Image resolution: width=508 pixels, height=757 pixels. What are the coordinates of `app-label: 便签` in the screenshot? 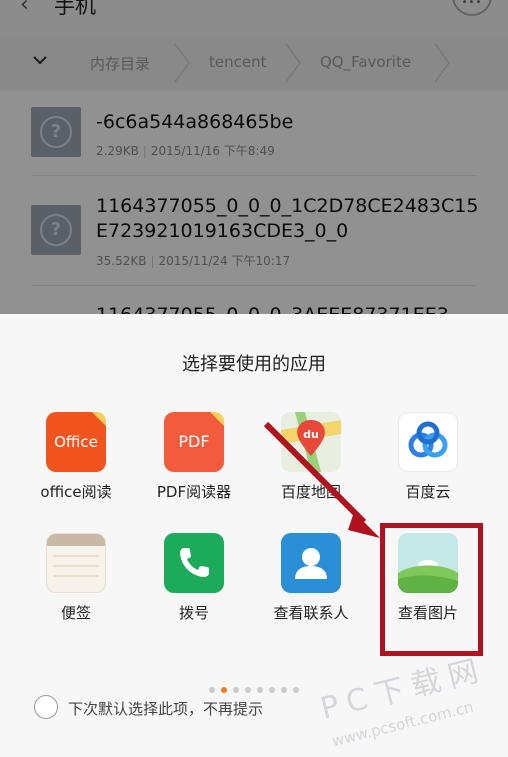 It's located at (75, 613).